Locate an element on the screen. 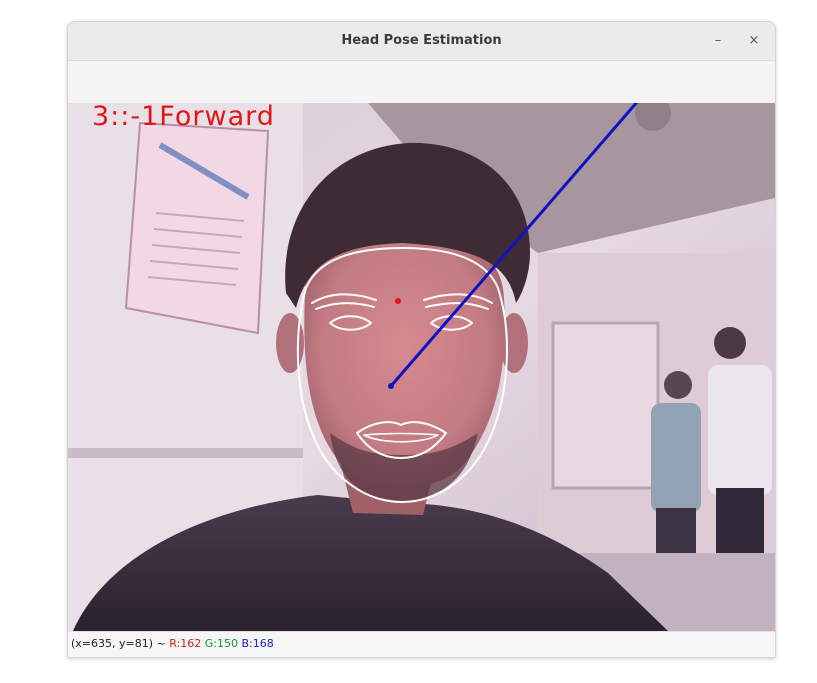  pixel-readout: (x=635, y=81) ~ R:162 G:150 B:168 is located at coordinates (172, 643).